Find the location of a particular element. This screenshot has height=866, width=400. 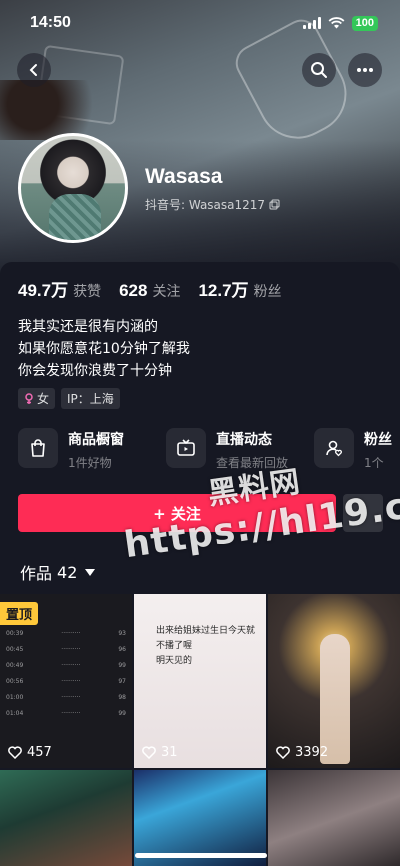

feature-shortcuts: 商品橱窗 1件好物 直播动态 查看最新回放 粉丝 1个 is located at coordinates (209, 449).